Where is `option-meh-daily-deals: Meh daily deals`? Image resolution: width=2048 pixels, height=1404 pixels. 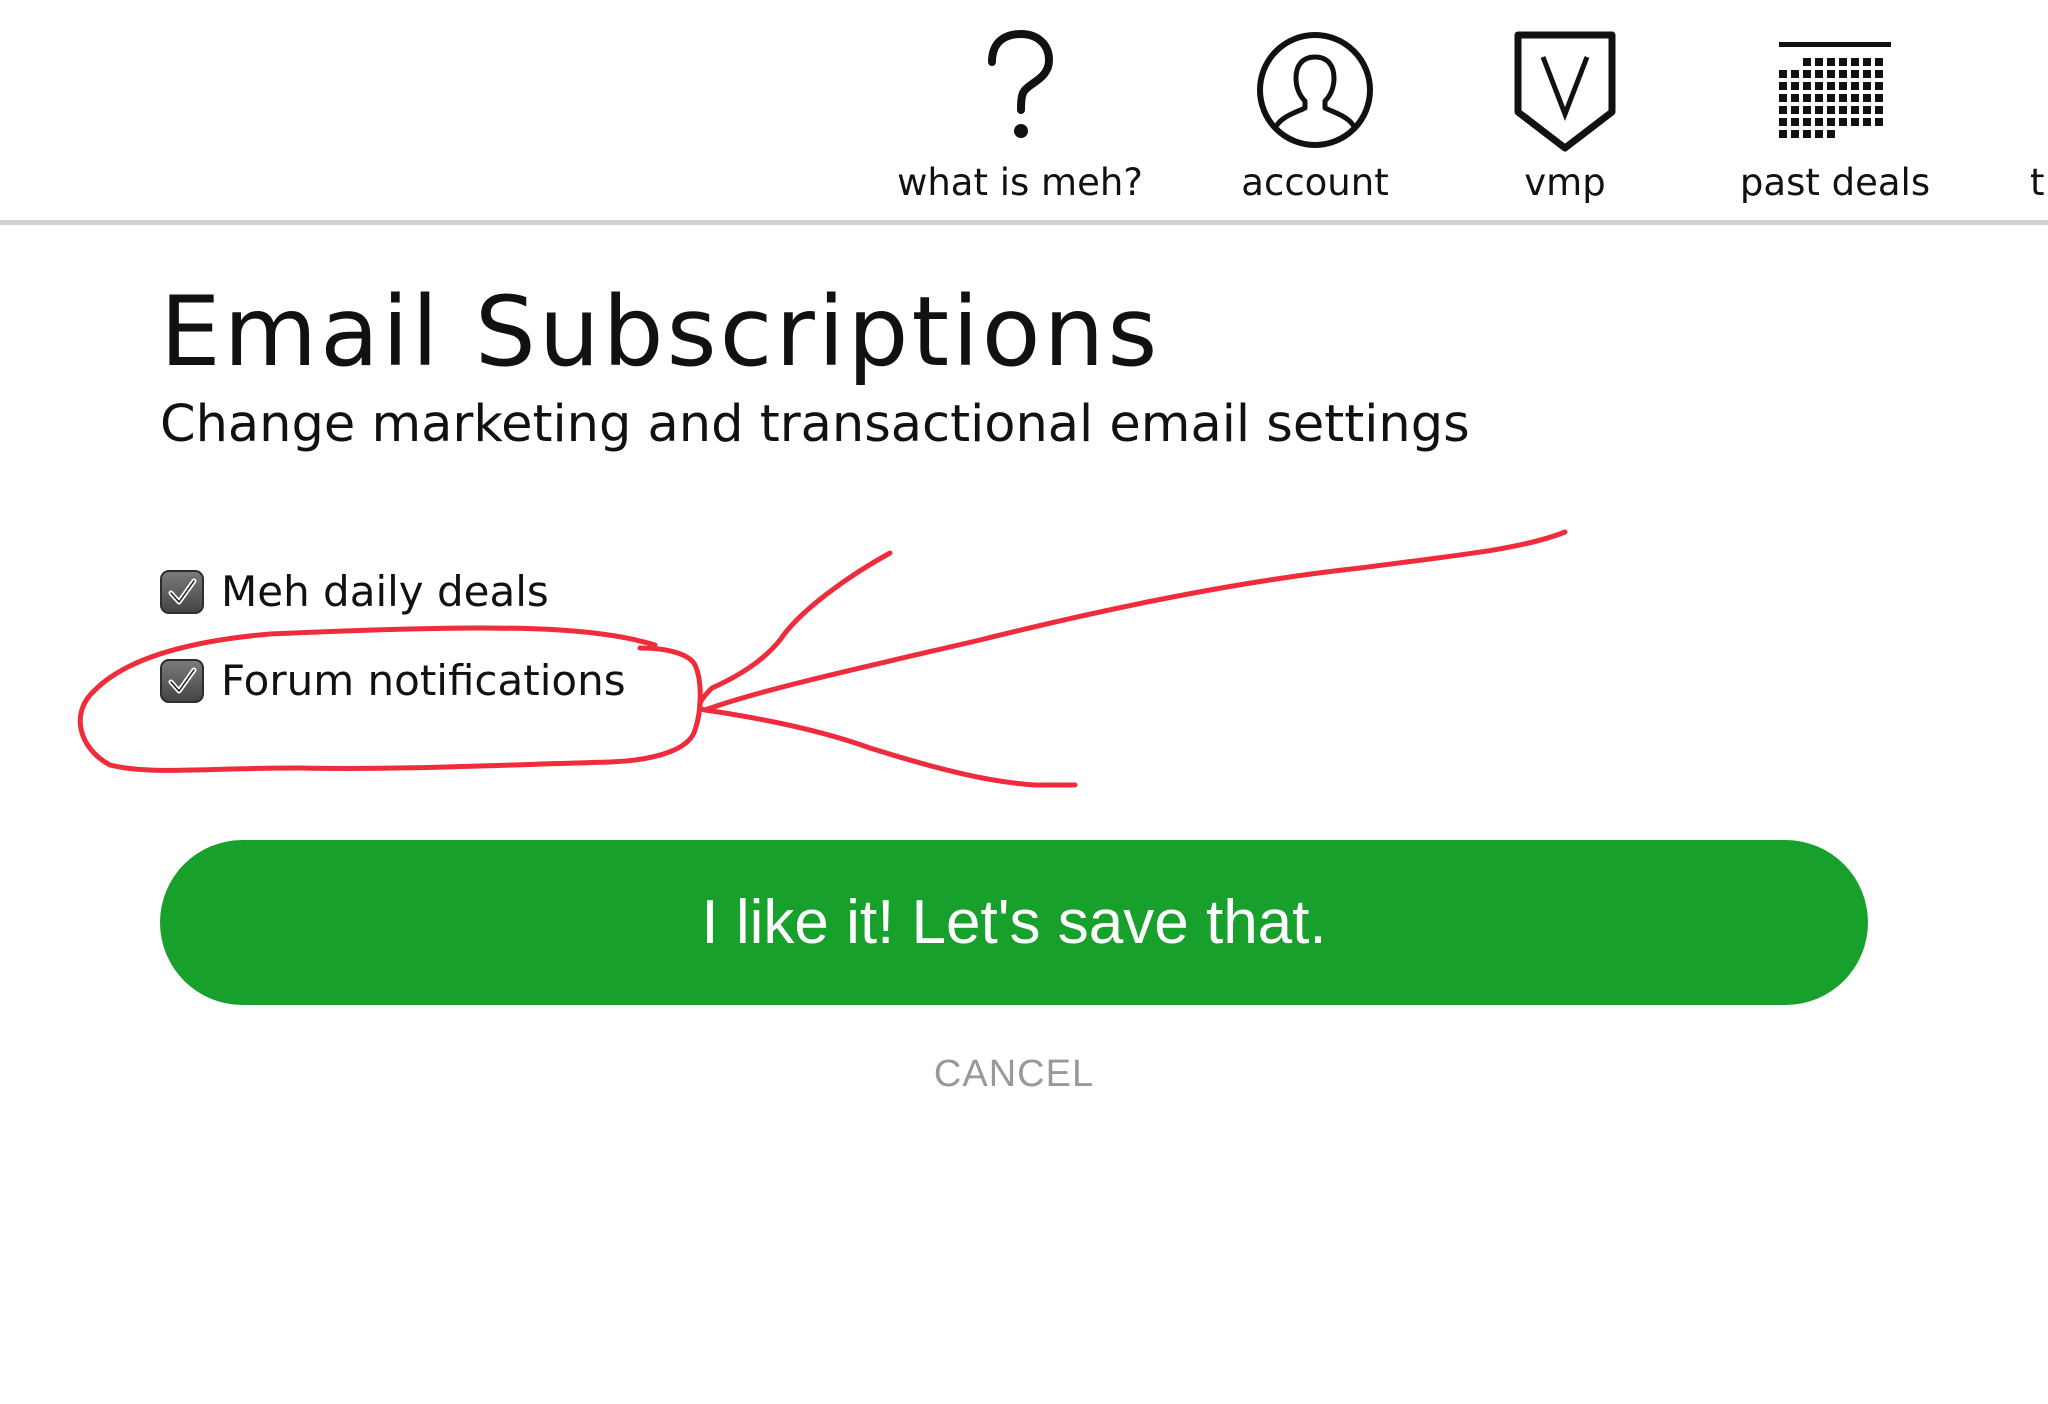 option-meh-daily-deals: Meh daily deals is located at coordinates (354, 592).